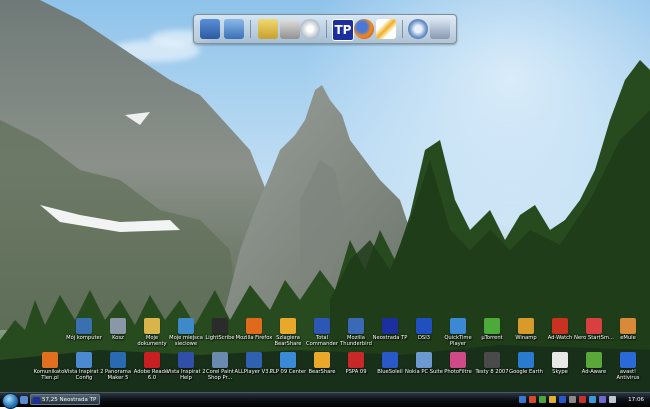 The width and height of the screenshot is (650, 409). What do you see at coordinates (254, 360) in the screenshot?
I see `allplayer-icon` at bounding box center [254, 360].